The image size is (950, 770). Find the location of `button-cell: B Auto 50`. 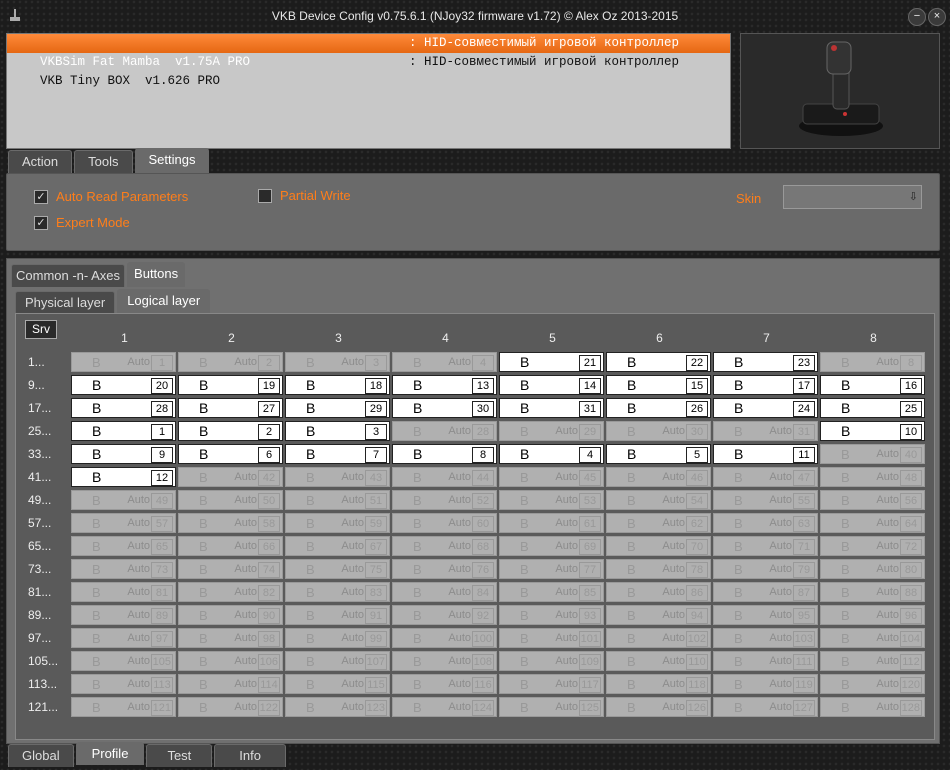

button-cell: B Auto 50 is located at coordinates (230, 500).